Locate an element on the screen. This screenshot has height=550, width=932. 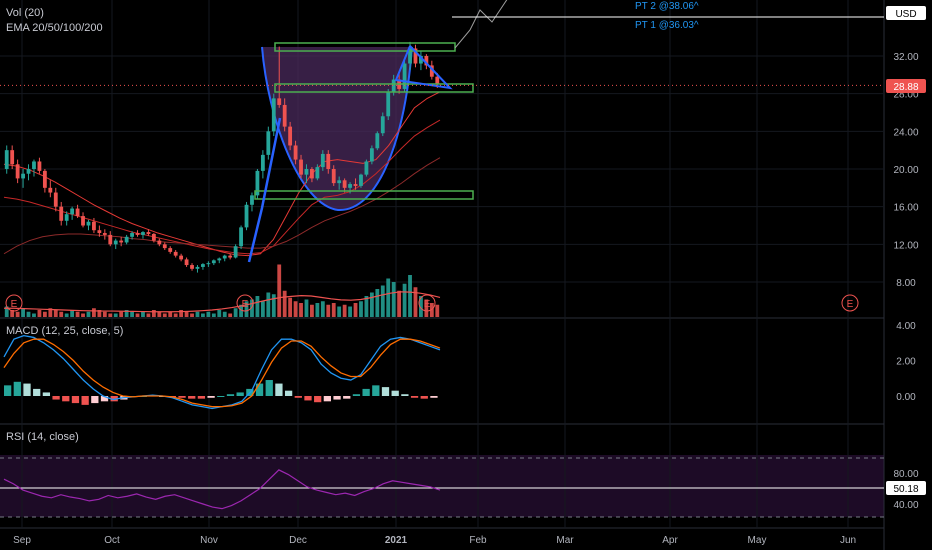
macd-indicator-label: MACD (12, 25, close, 5) is located at coordinates (64, 331).